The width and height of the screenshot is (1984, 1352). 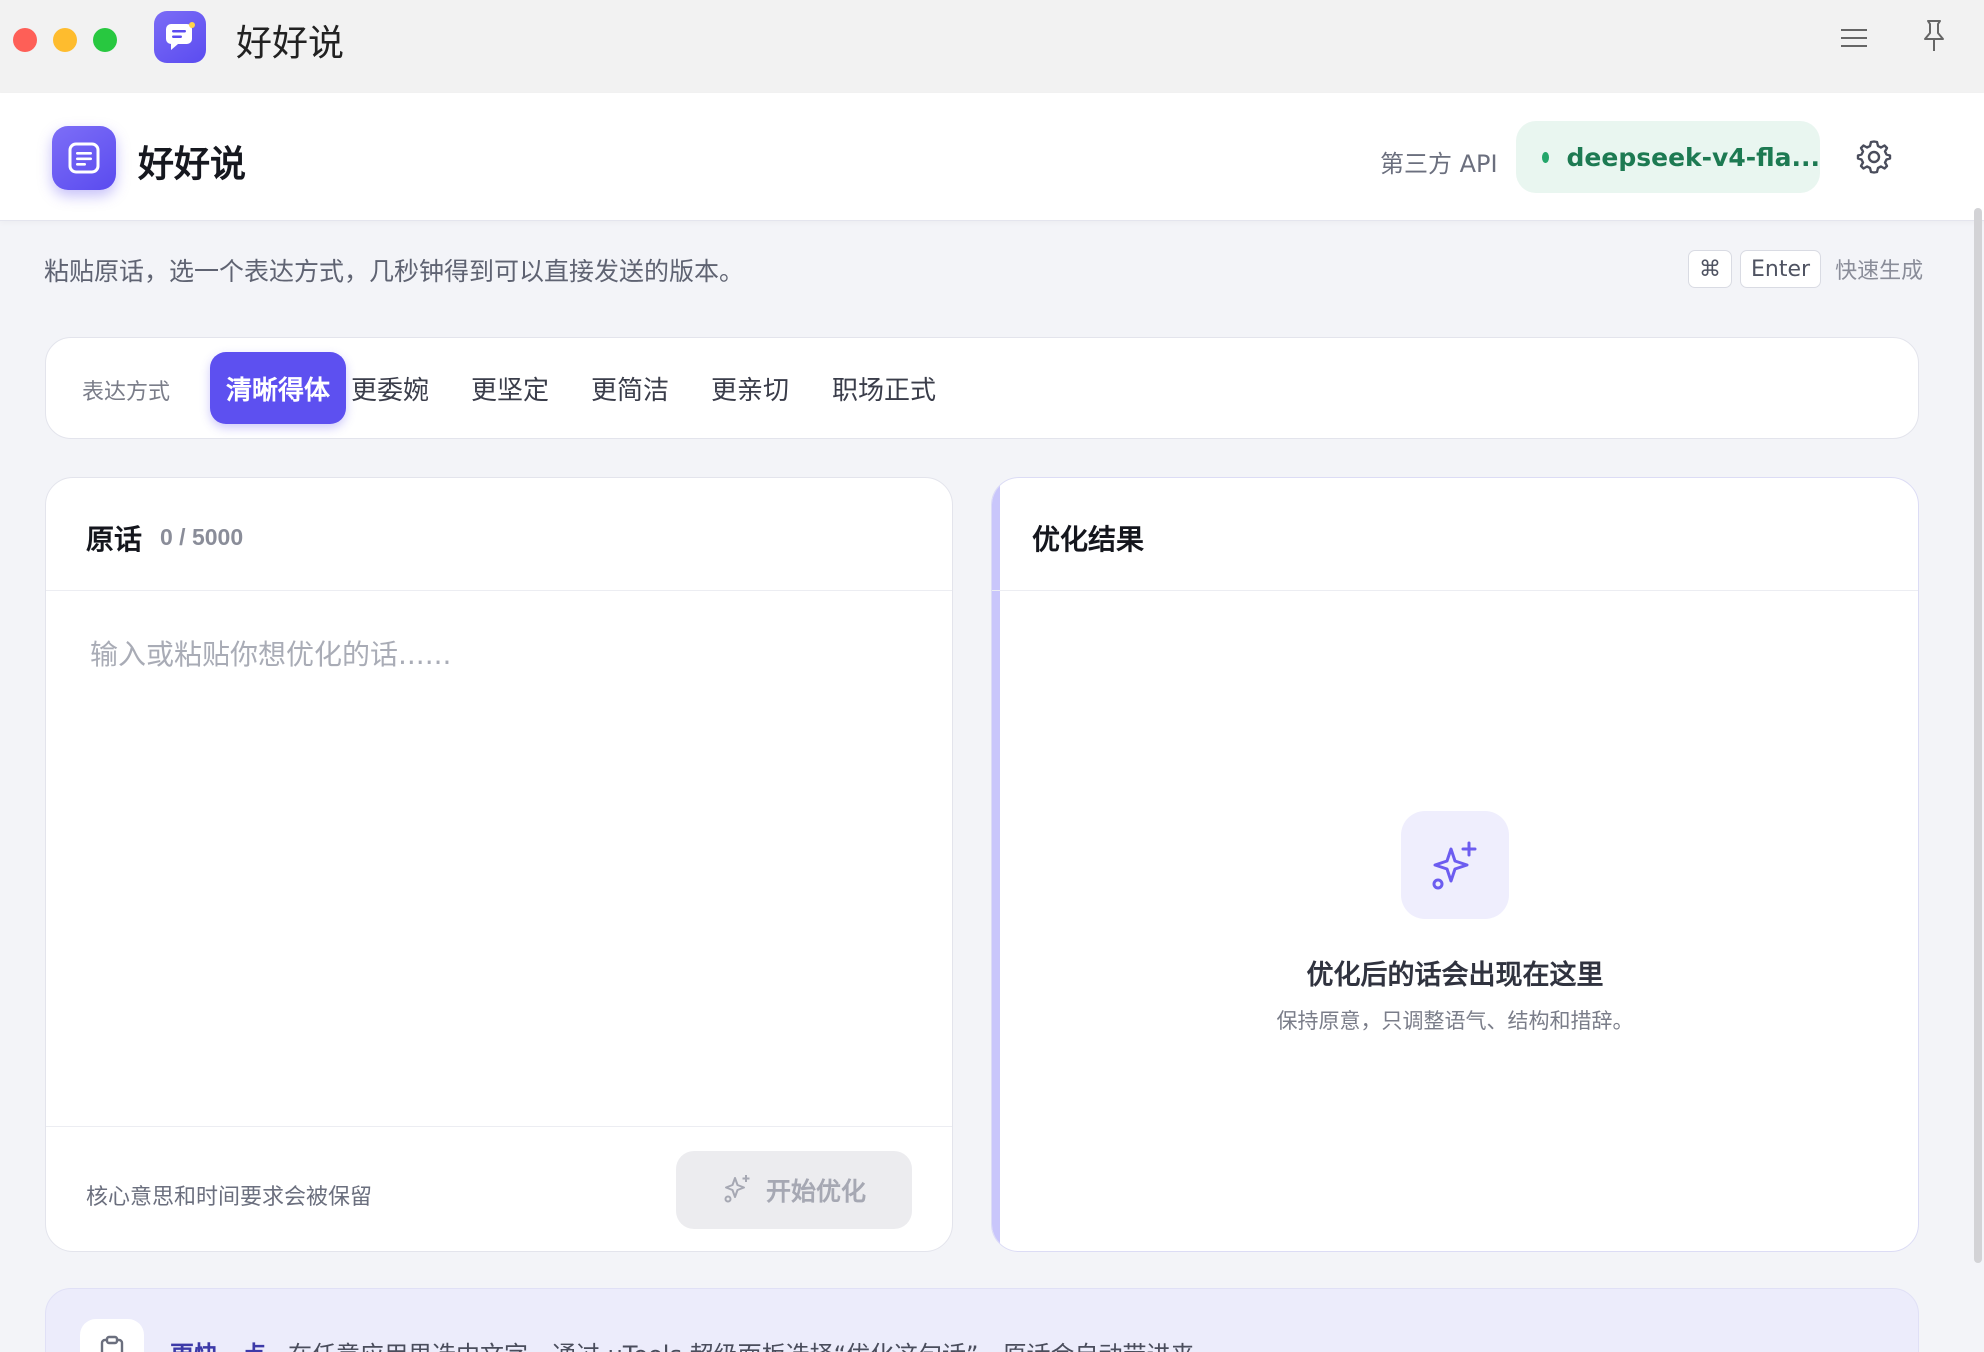 What do you see at coordinates (105, 40) in the screenshot?
I see `maximize-window-button` at bounding box center [105, 40].